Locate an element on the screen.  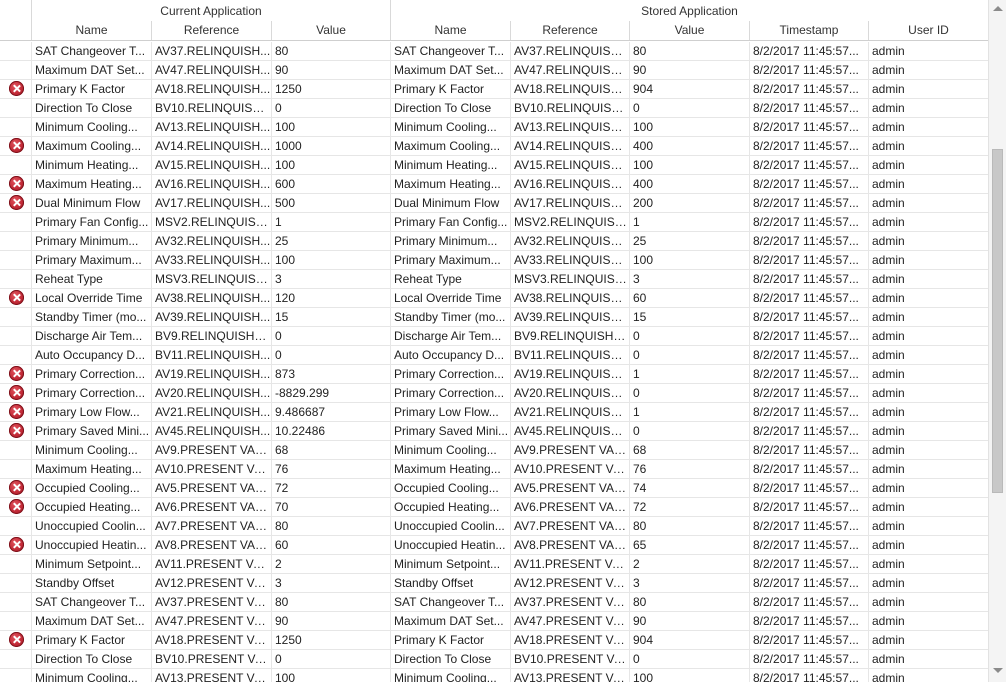
current-value-cell: 100 is located at coordinates (331, 675).